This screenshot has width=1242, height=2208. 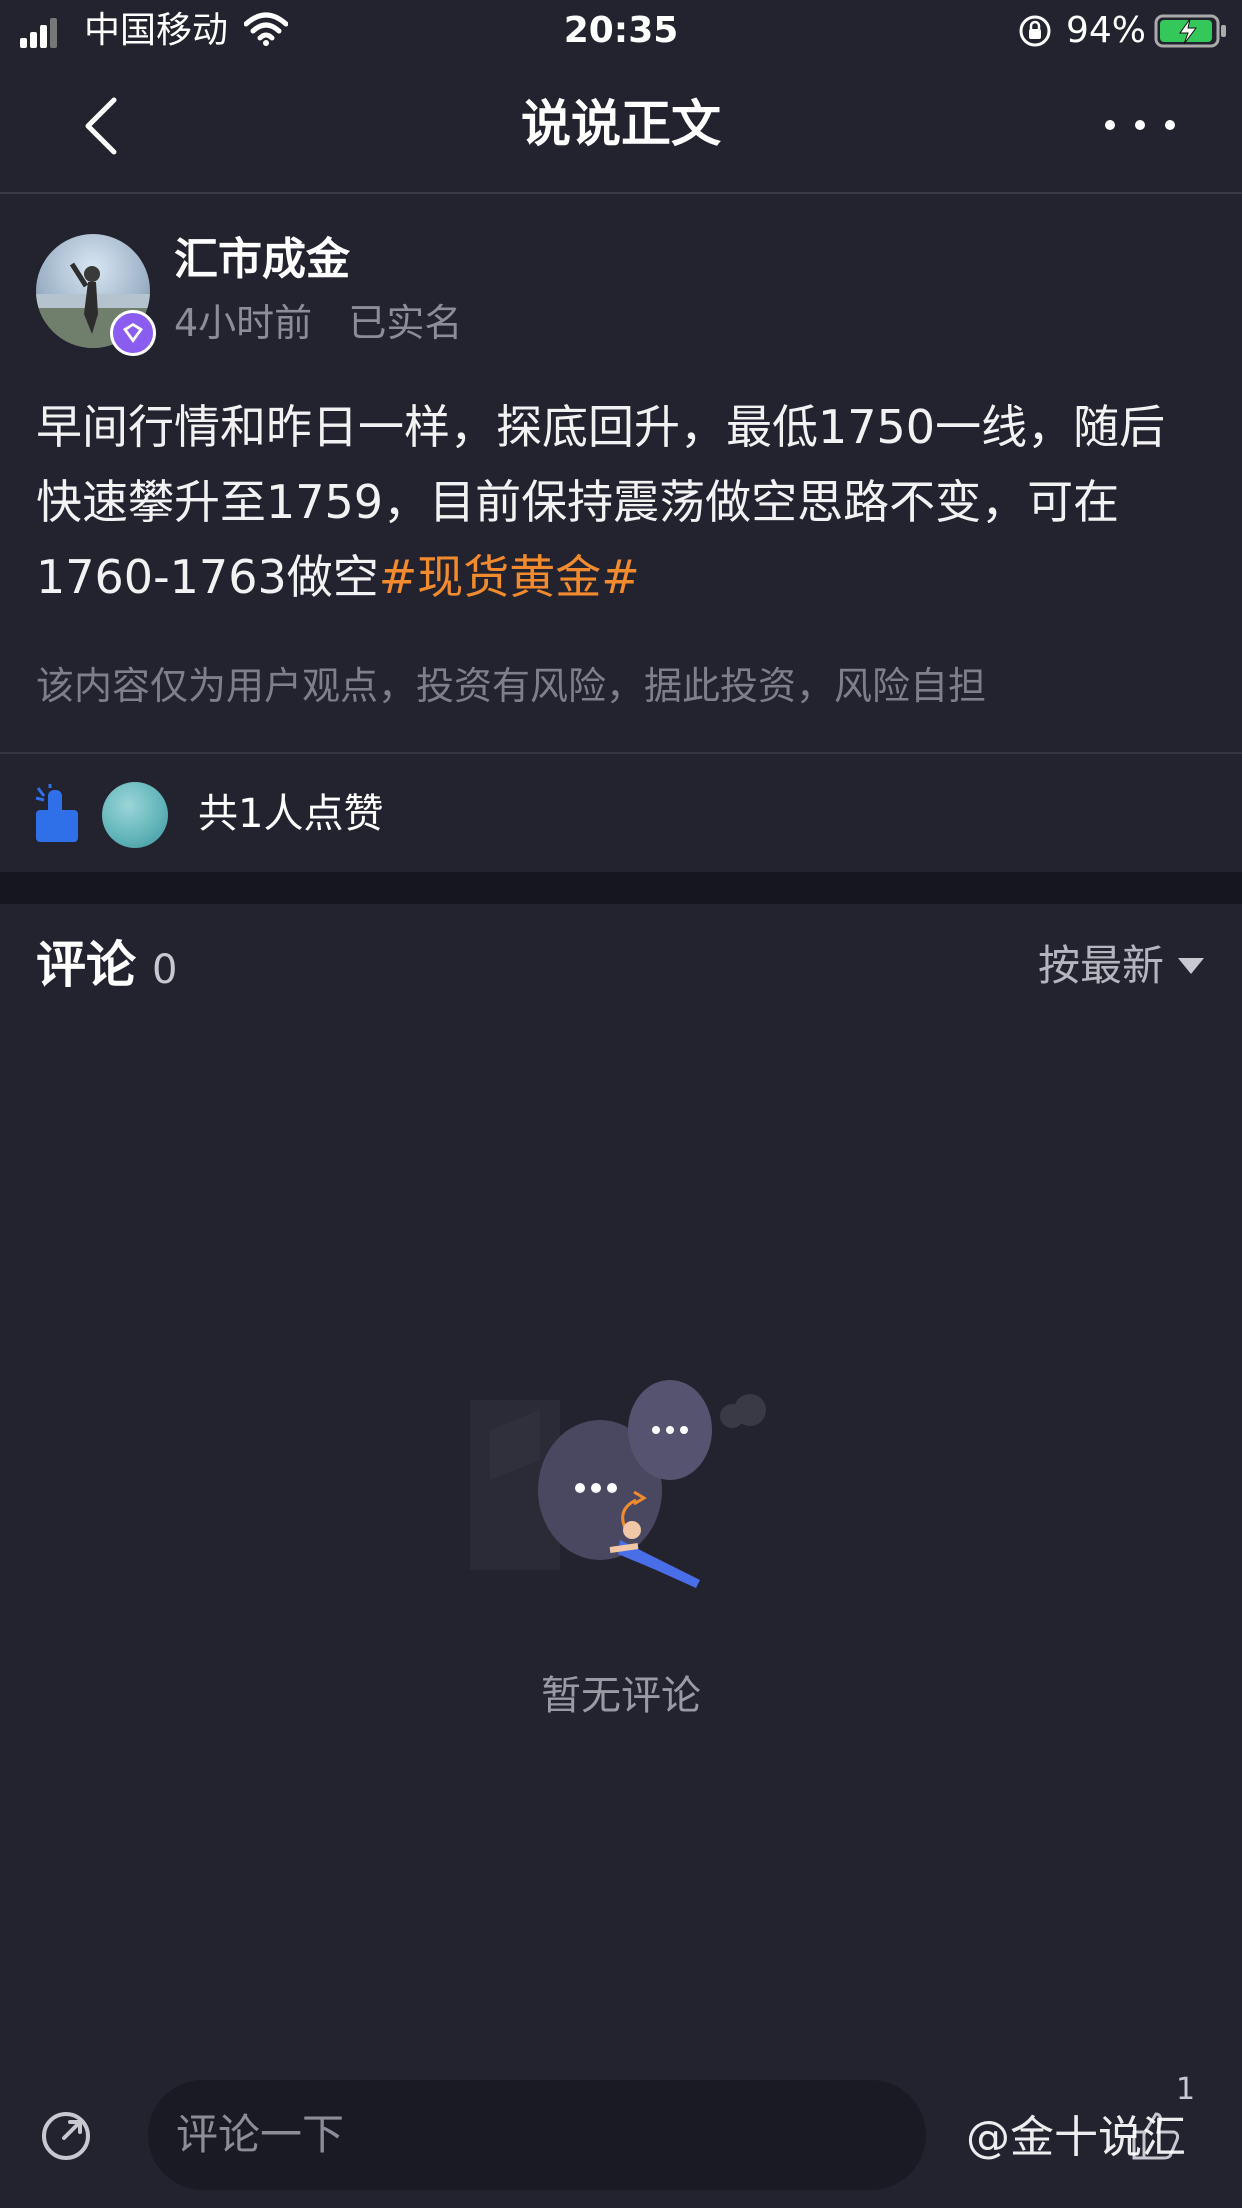 What do you see at coordinates (621, 1696) in the screenshot?
I see `empty-comments-text: 暂无评论` at bounding box center [621, 1696].